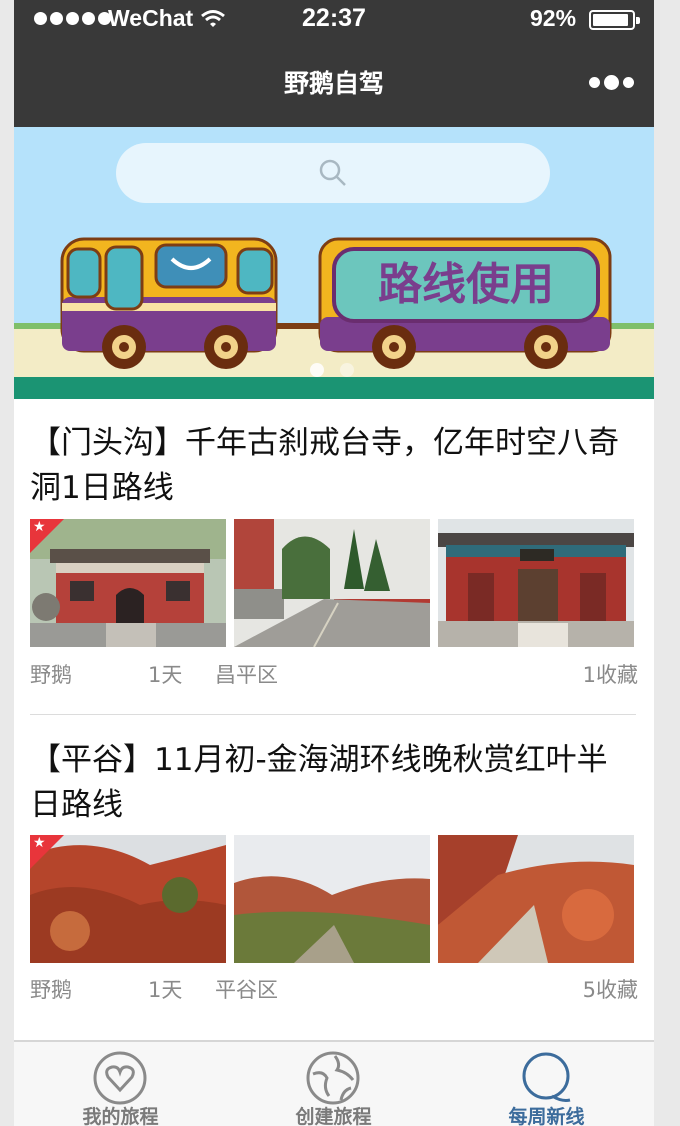 The image size is (680, 1126). Describe the element at coordinates (466, 284) in the screenshot. I see `banner-sign-text: 路线使用` at that location.